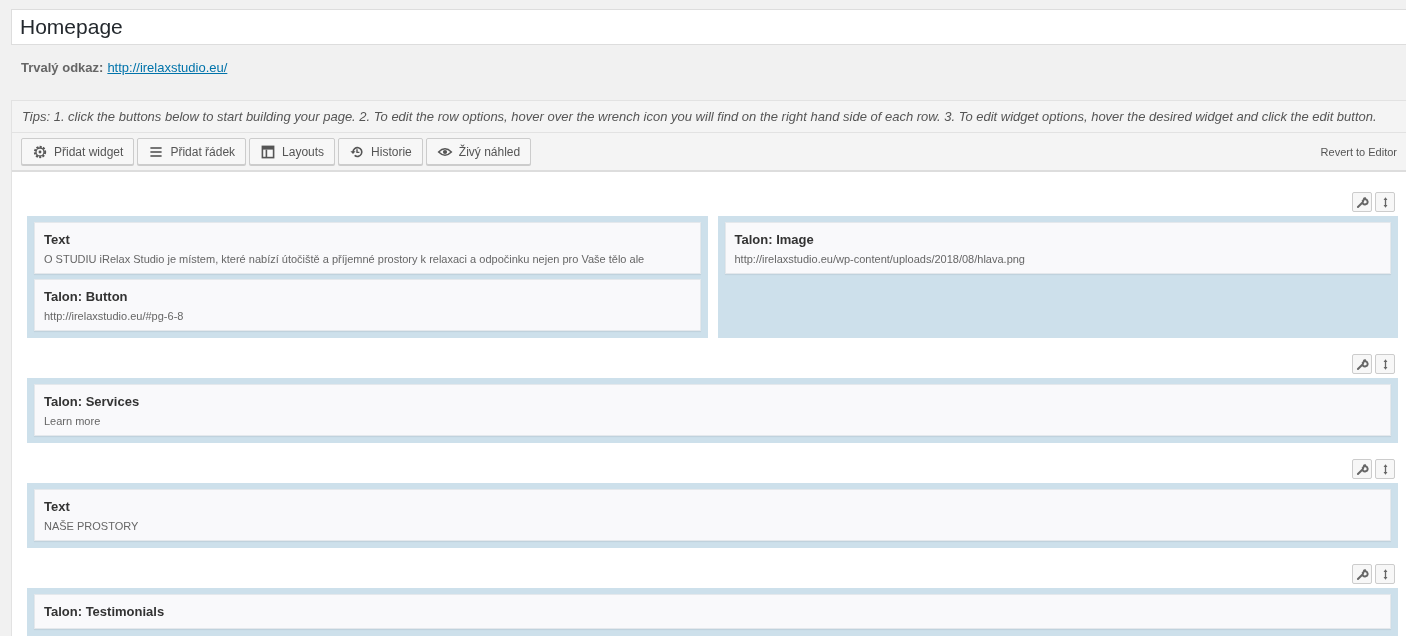 The image size is (1406, 636). Describe the element at coordinates (78, 151) in the screenshot. I see `toolbar-button: Přidat widget` at that location.